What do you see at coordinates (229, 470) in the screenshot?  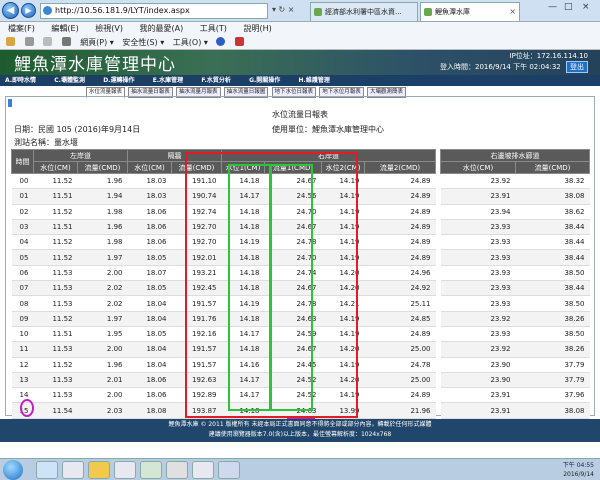 I see `word-taskbar-icon` at bounding box center [229, 470].